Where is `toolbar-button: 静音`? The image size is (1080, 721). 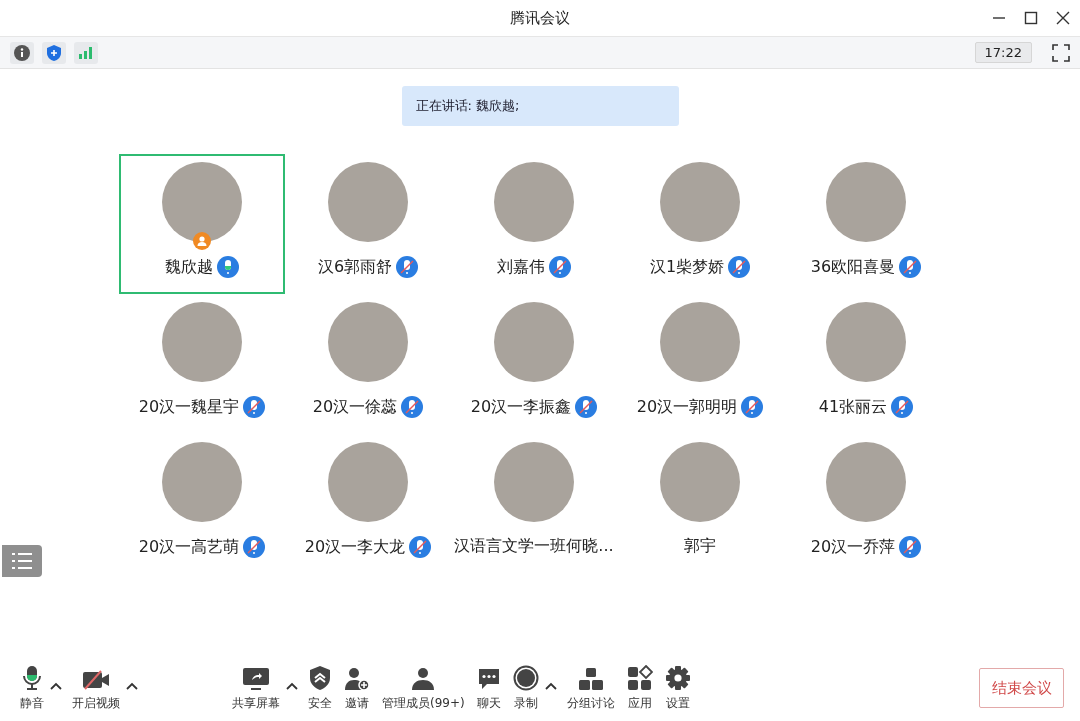
toolbar-button: 静音 is located at coordinates (32, 687).